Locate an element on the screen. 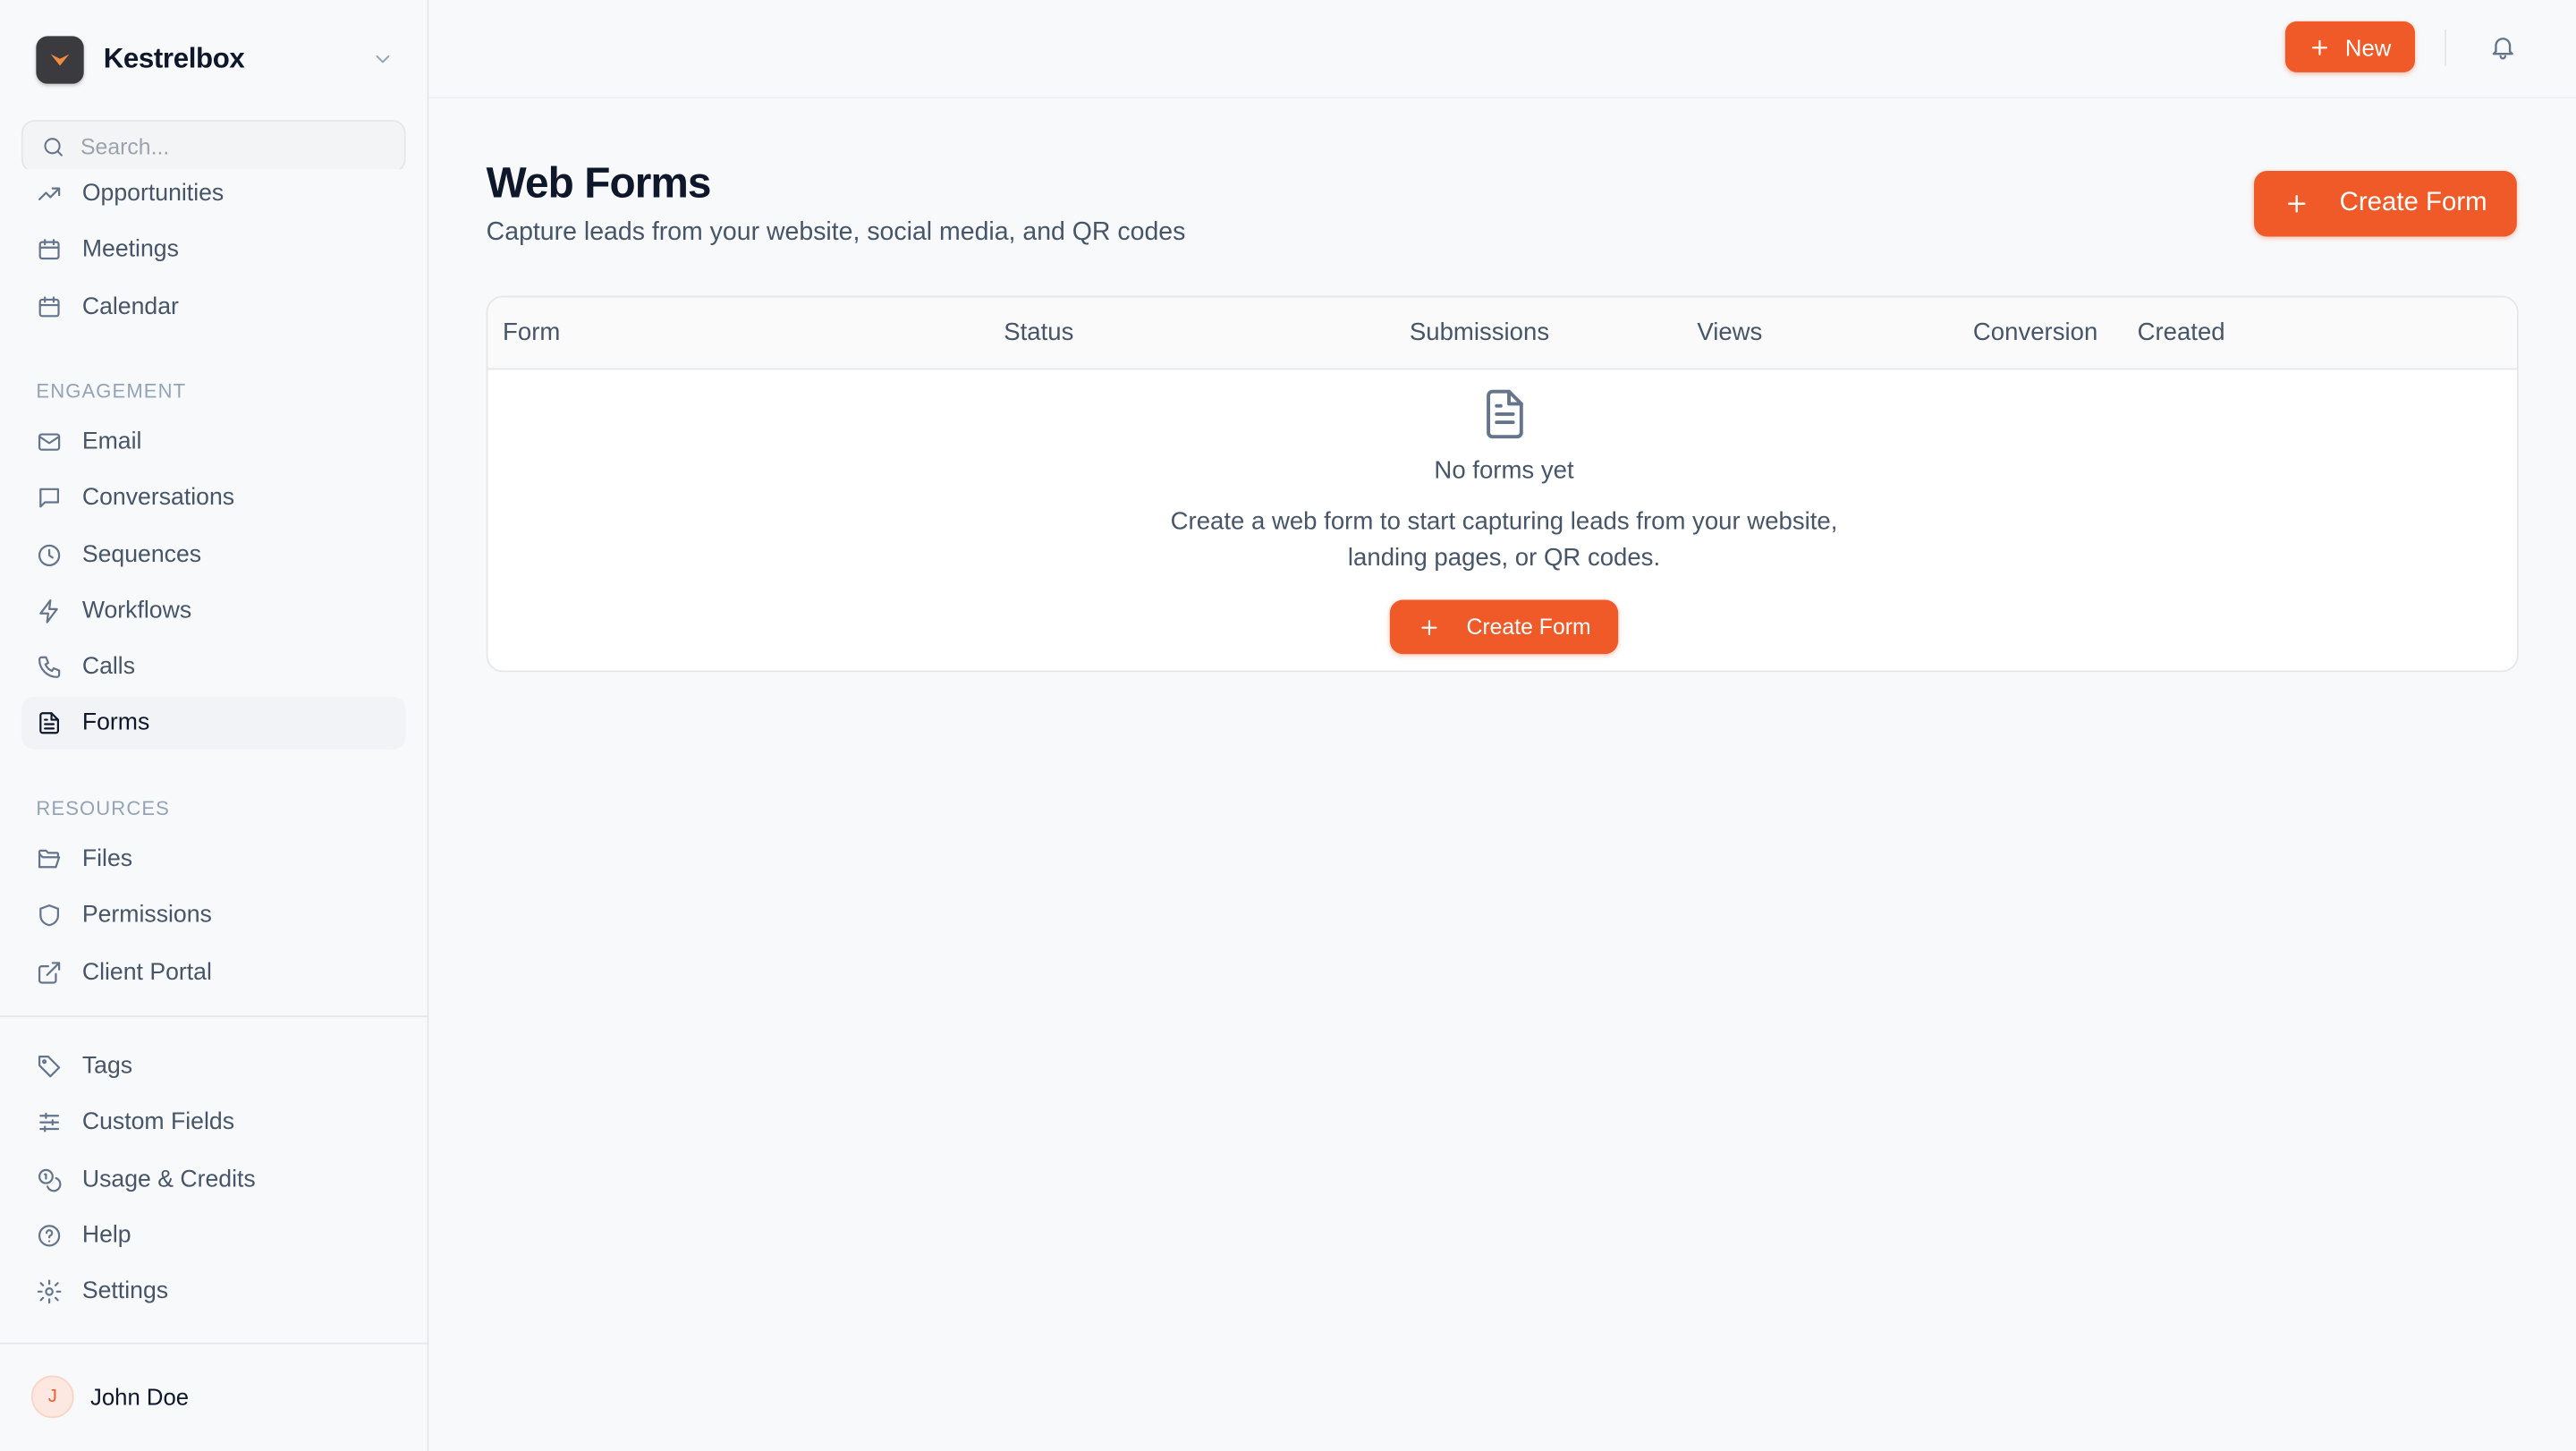  sidebar-item-custom-fields: Custom Fields is located at coordinates (213, 1124).